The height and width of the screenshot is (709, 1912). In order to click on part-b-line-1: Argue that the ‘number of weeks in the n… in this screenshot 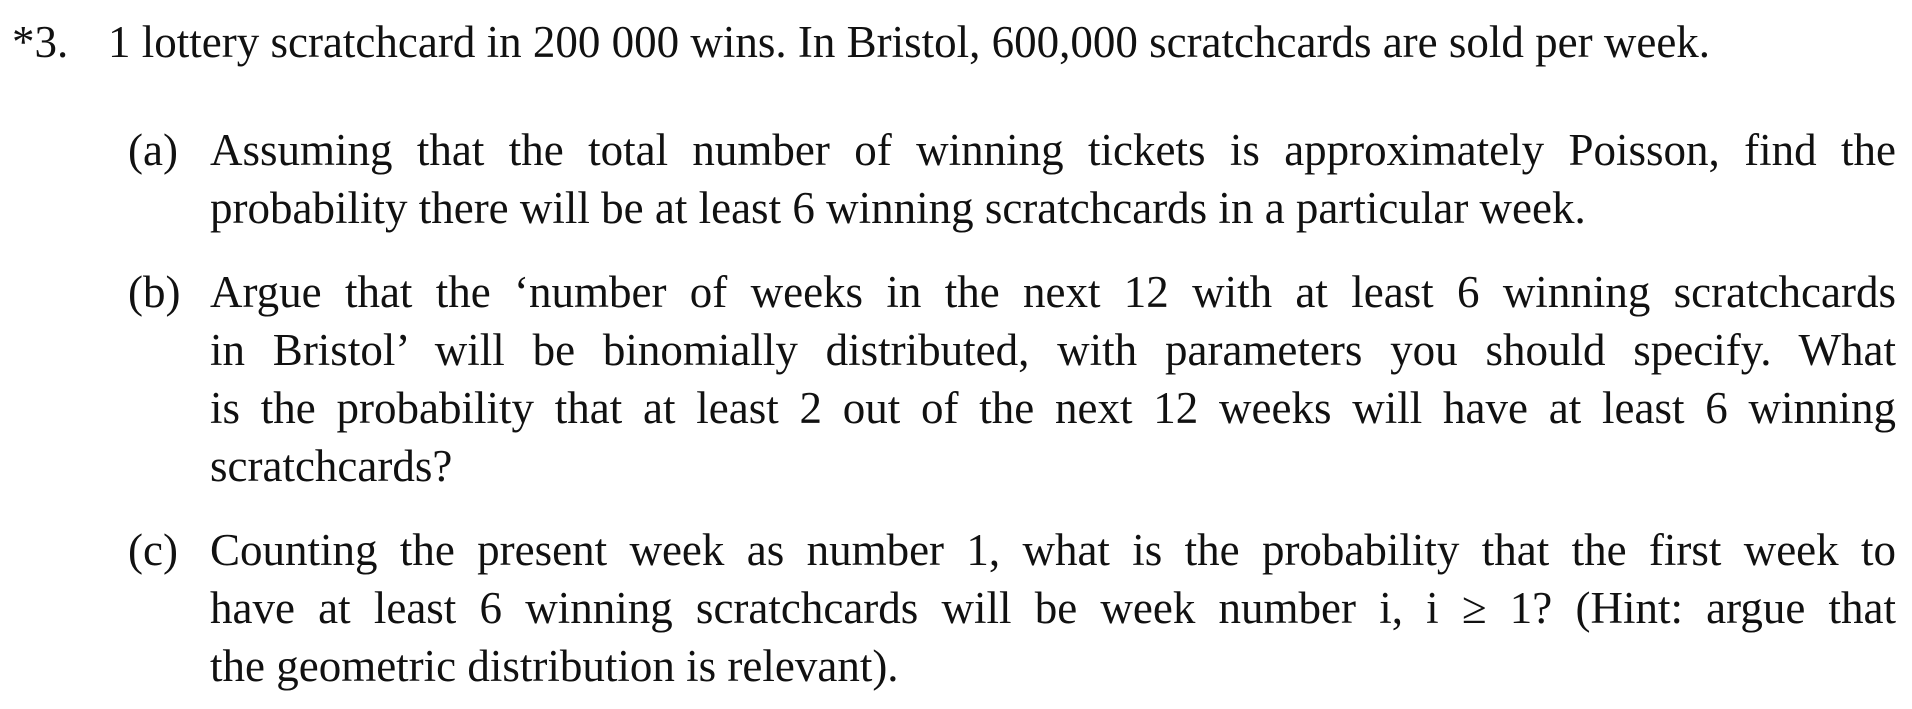, I will do `click(1053, 292)`.